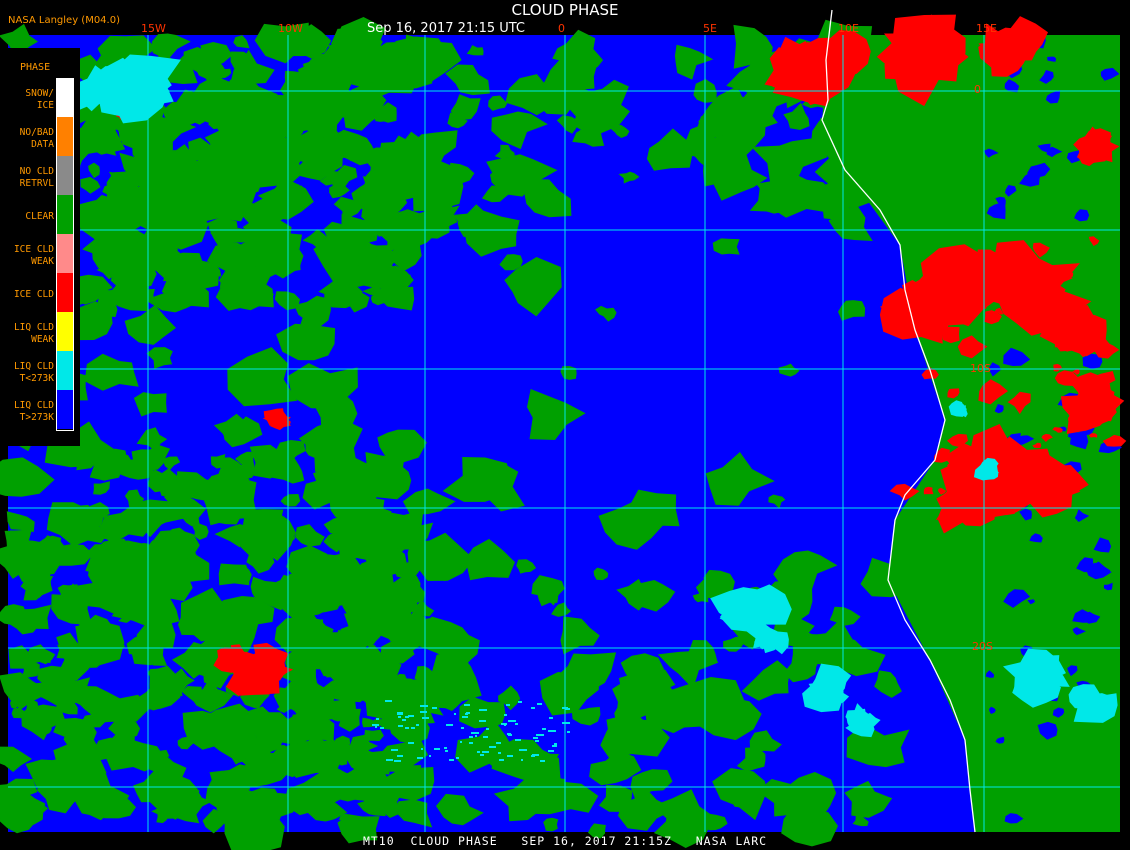 This screenshot has height=850, width=1130. I want to click on legend-item-label: SNOW/ ICE, so click(39, 99).